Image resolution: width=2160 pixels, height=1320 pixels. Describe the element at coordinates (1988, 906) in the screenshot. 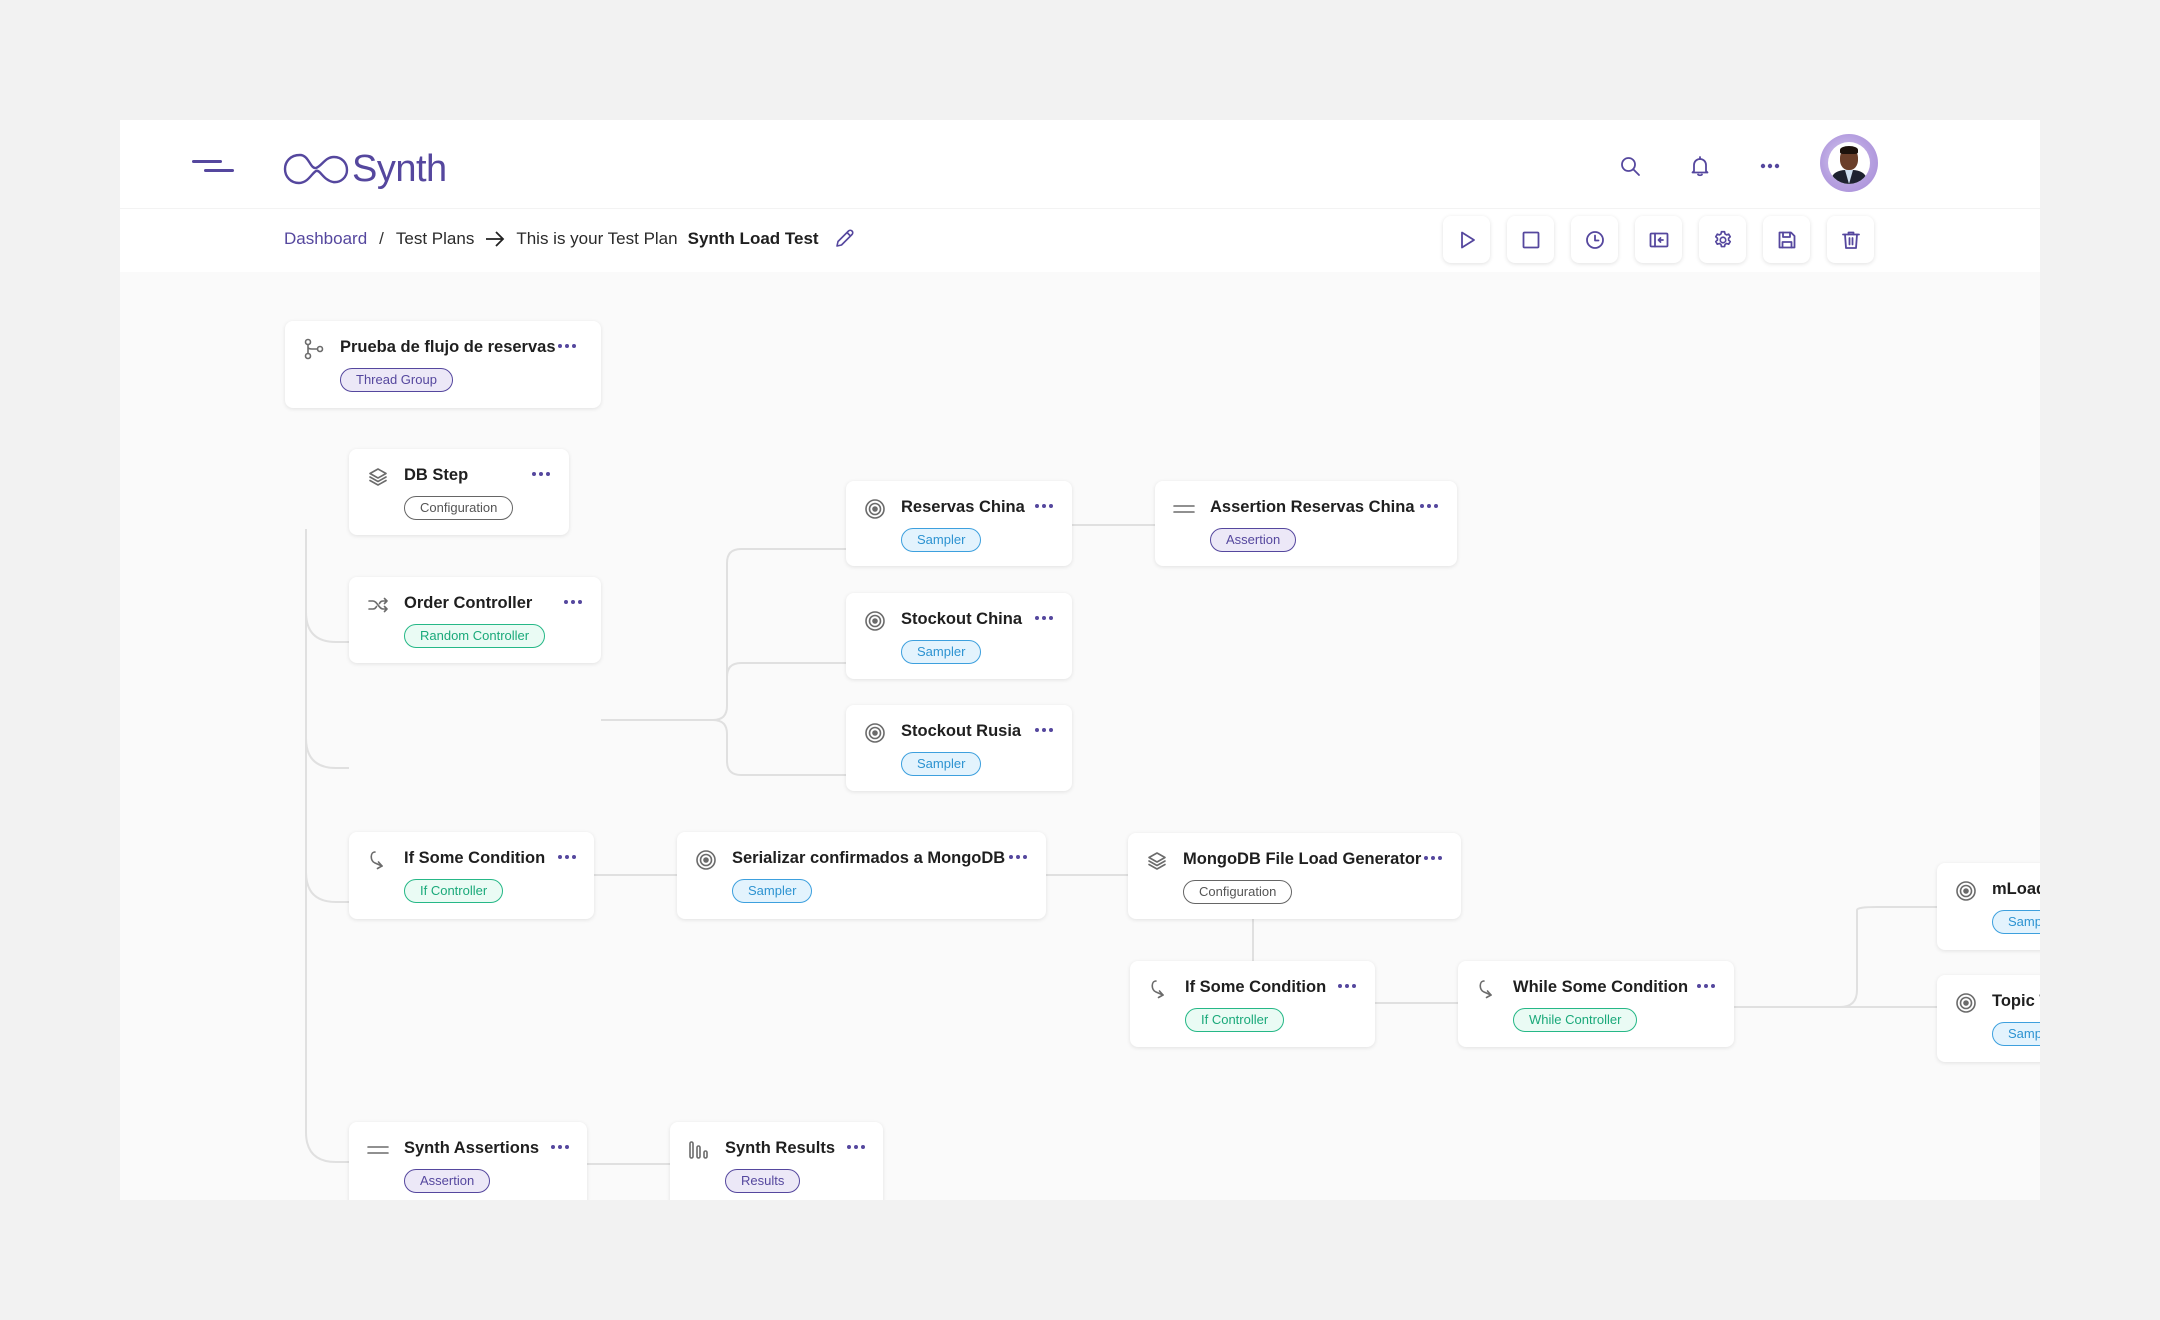

I see `node-mload: mLoad Sampler` at that location.